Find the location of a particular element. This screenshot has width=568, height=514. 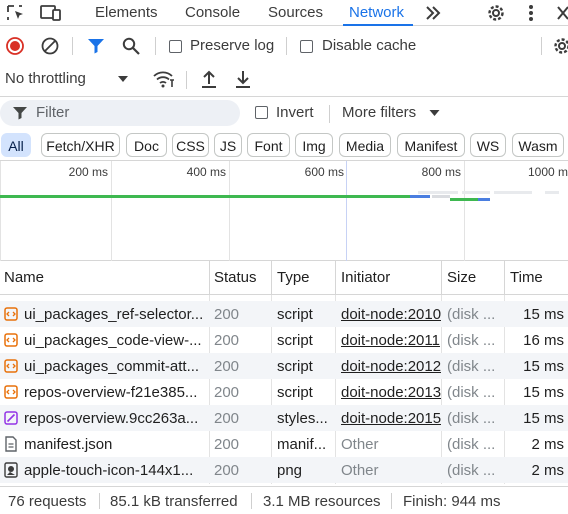

disable-cache-label: Disable cache is located at coordinates (369, 45).